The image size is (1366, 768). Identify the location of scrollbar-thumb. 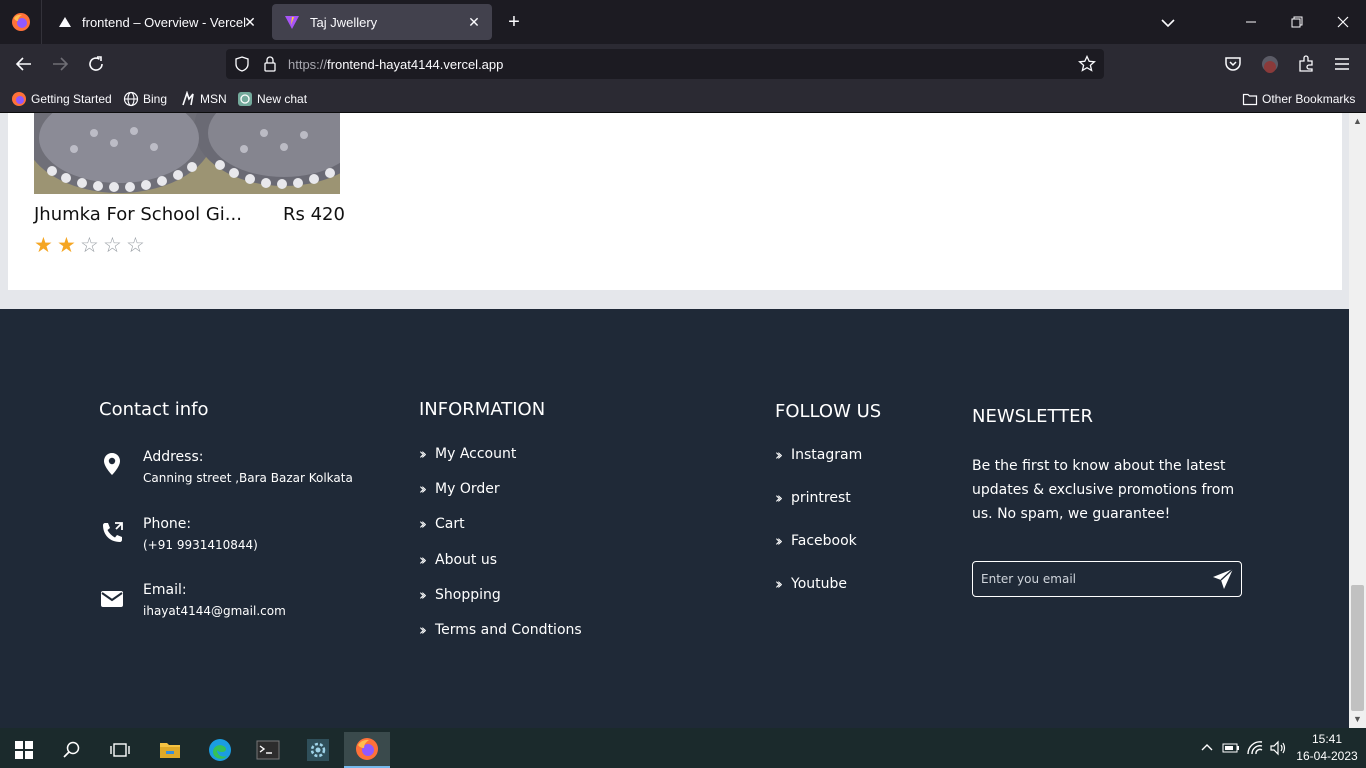
(1357, 648).